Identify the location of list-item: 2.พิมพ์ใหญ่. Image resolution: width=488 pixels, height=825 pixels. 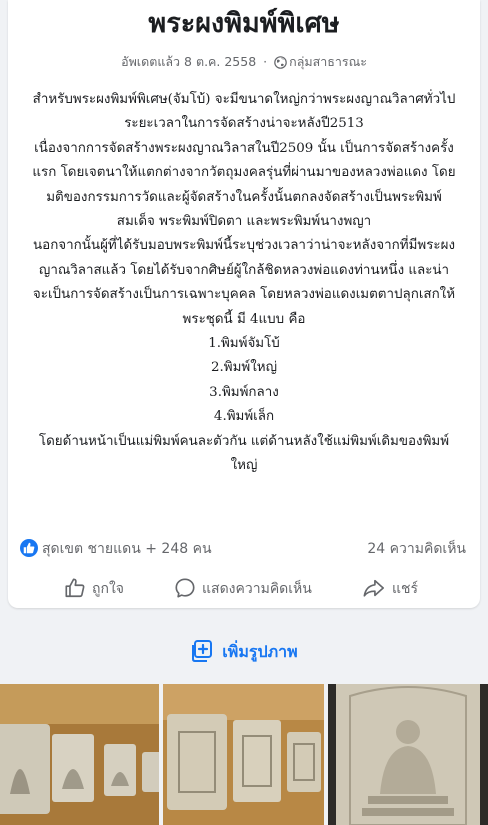
(244, 368).